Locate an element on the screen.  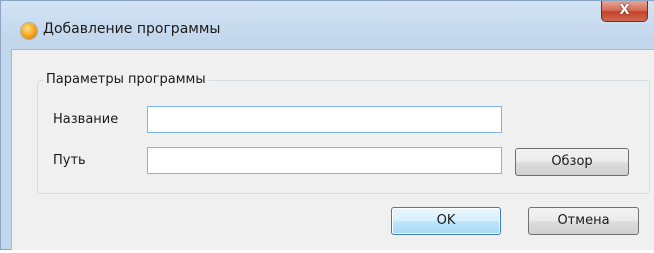
browse-button: Обзор is located at coordinates (572, 162).